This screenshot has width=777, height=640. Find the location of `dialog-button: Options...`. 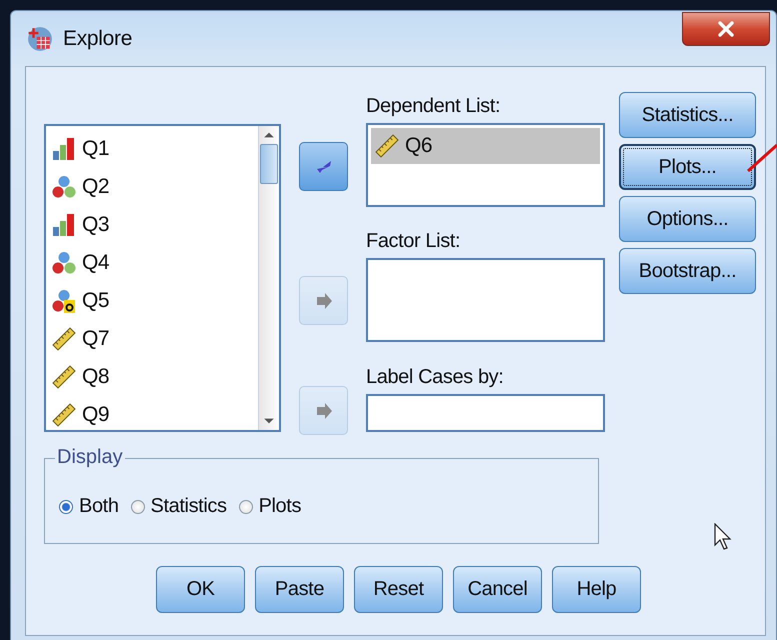

dialog-button: Options... is located at coordinates (687, 219).